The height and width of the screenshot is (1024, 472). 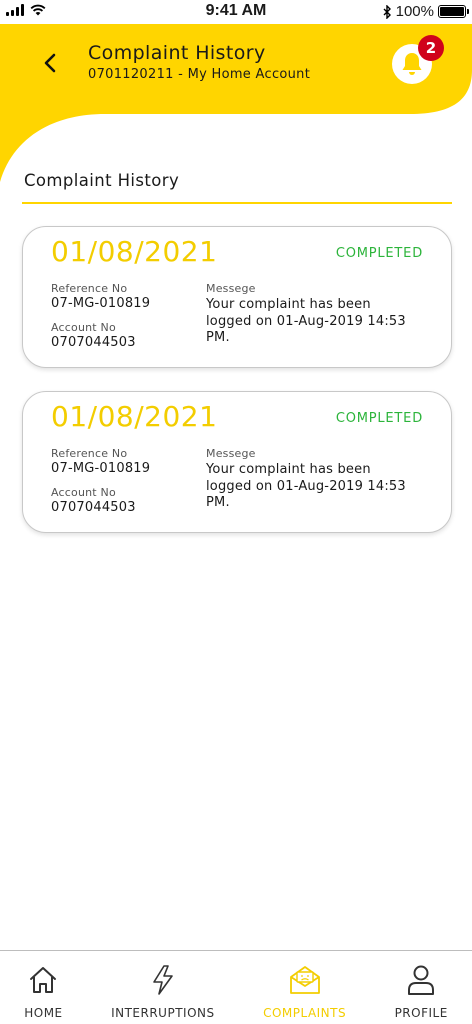 I want to click on nav-item-interruptions: INTERRUPTIONS, so click(x=163, y=987).